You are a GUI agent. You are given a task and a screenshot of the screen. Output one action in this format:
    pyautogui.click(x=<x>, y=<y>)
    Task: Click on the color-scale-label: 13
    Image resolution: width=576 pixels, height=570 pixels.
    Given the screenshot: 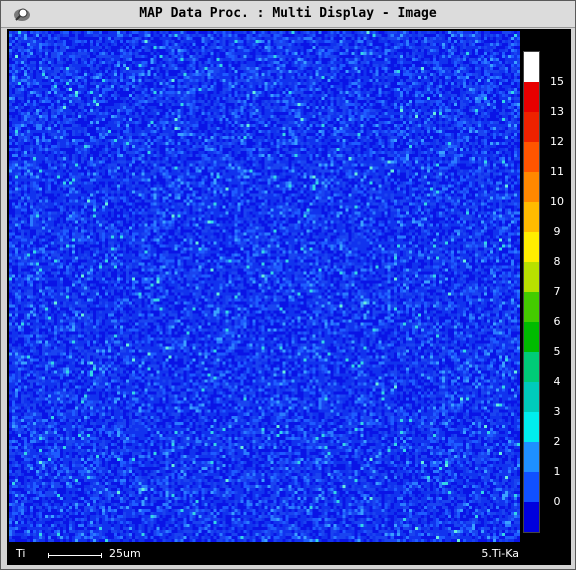 What is the action you would take?
    pyautogui.click(x=557, y=111)
    